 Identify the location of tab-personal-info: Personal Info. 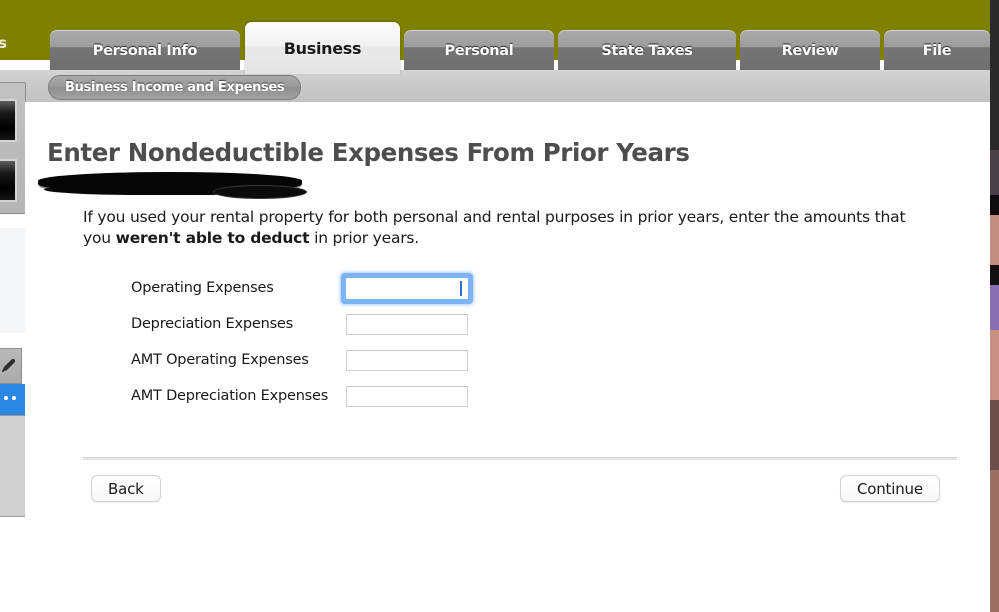
(145, 51).